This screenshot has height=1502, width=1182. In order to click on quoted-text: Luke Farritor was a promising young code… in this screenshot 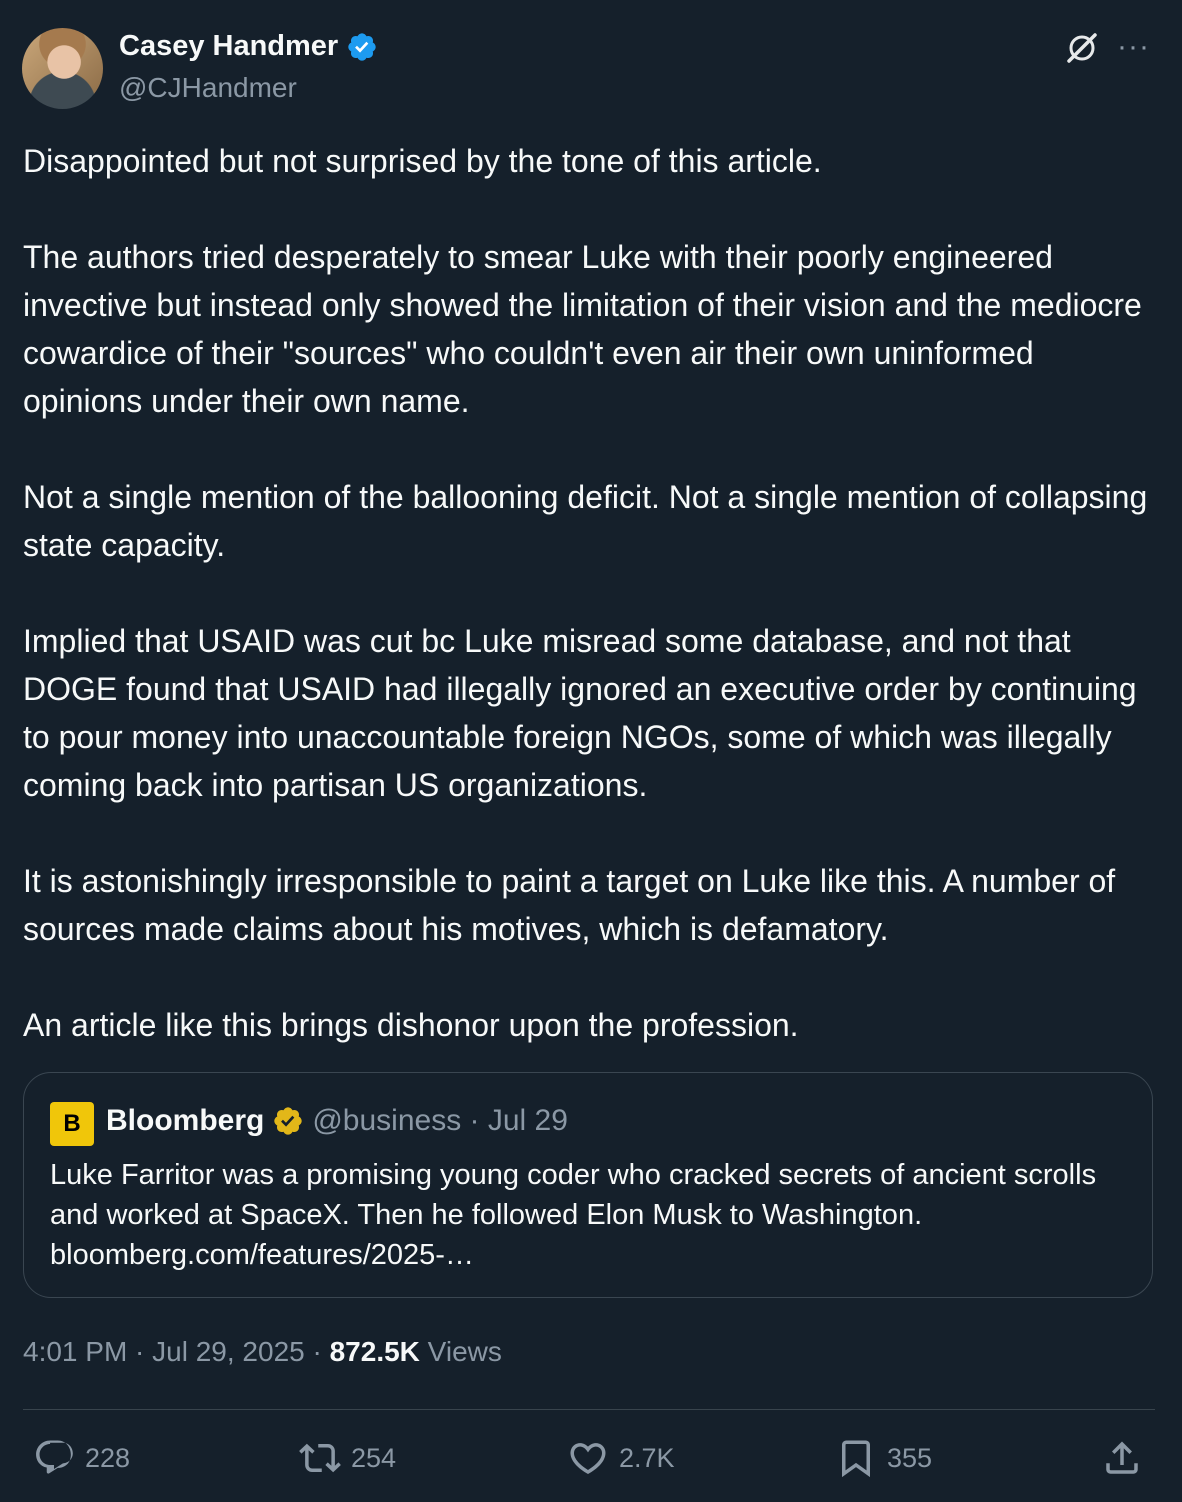, I will do `click(573, 1215)`.